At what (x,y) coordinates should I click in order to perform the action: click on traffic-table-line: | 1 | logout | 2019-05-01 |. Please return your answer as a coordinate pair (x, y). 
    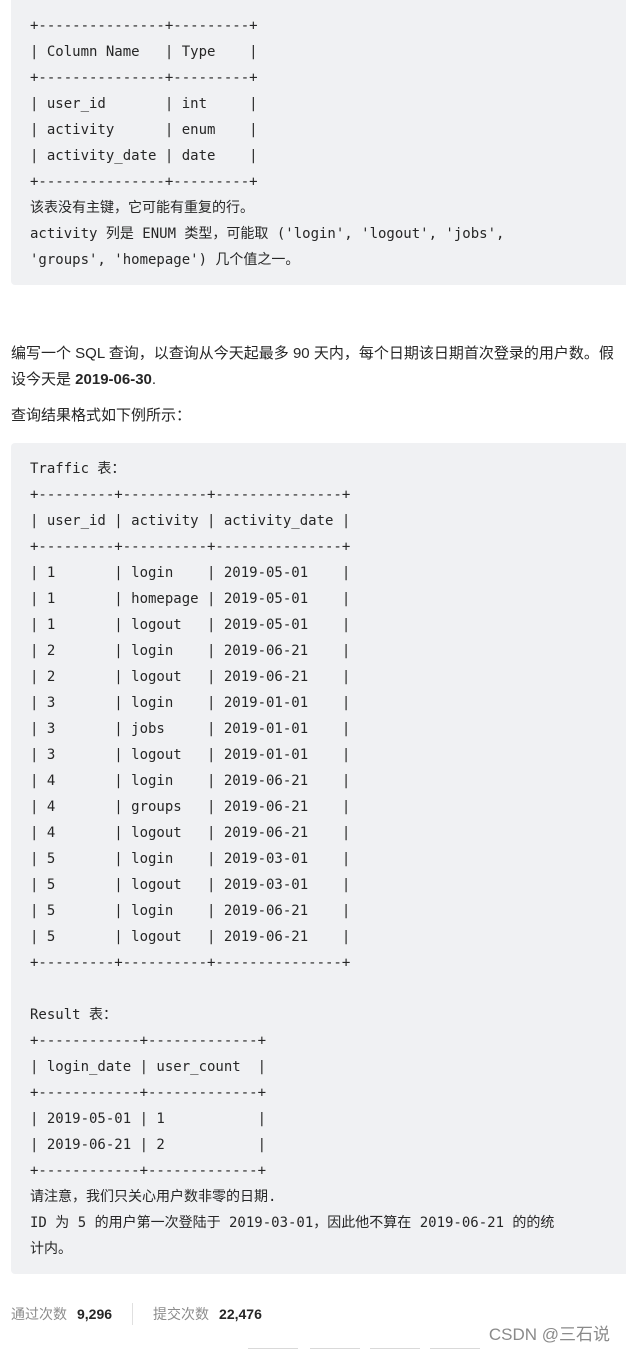
    Looking at the image, I should click on (190, 625).